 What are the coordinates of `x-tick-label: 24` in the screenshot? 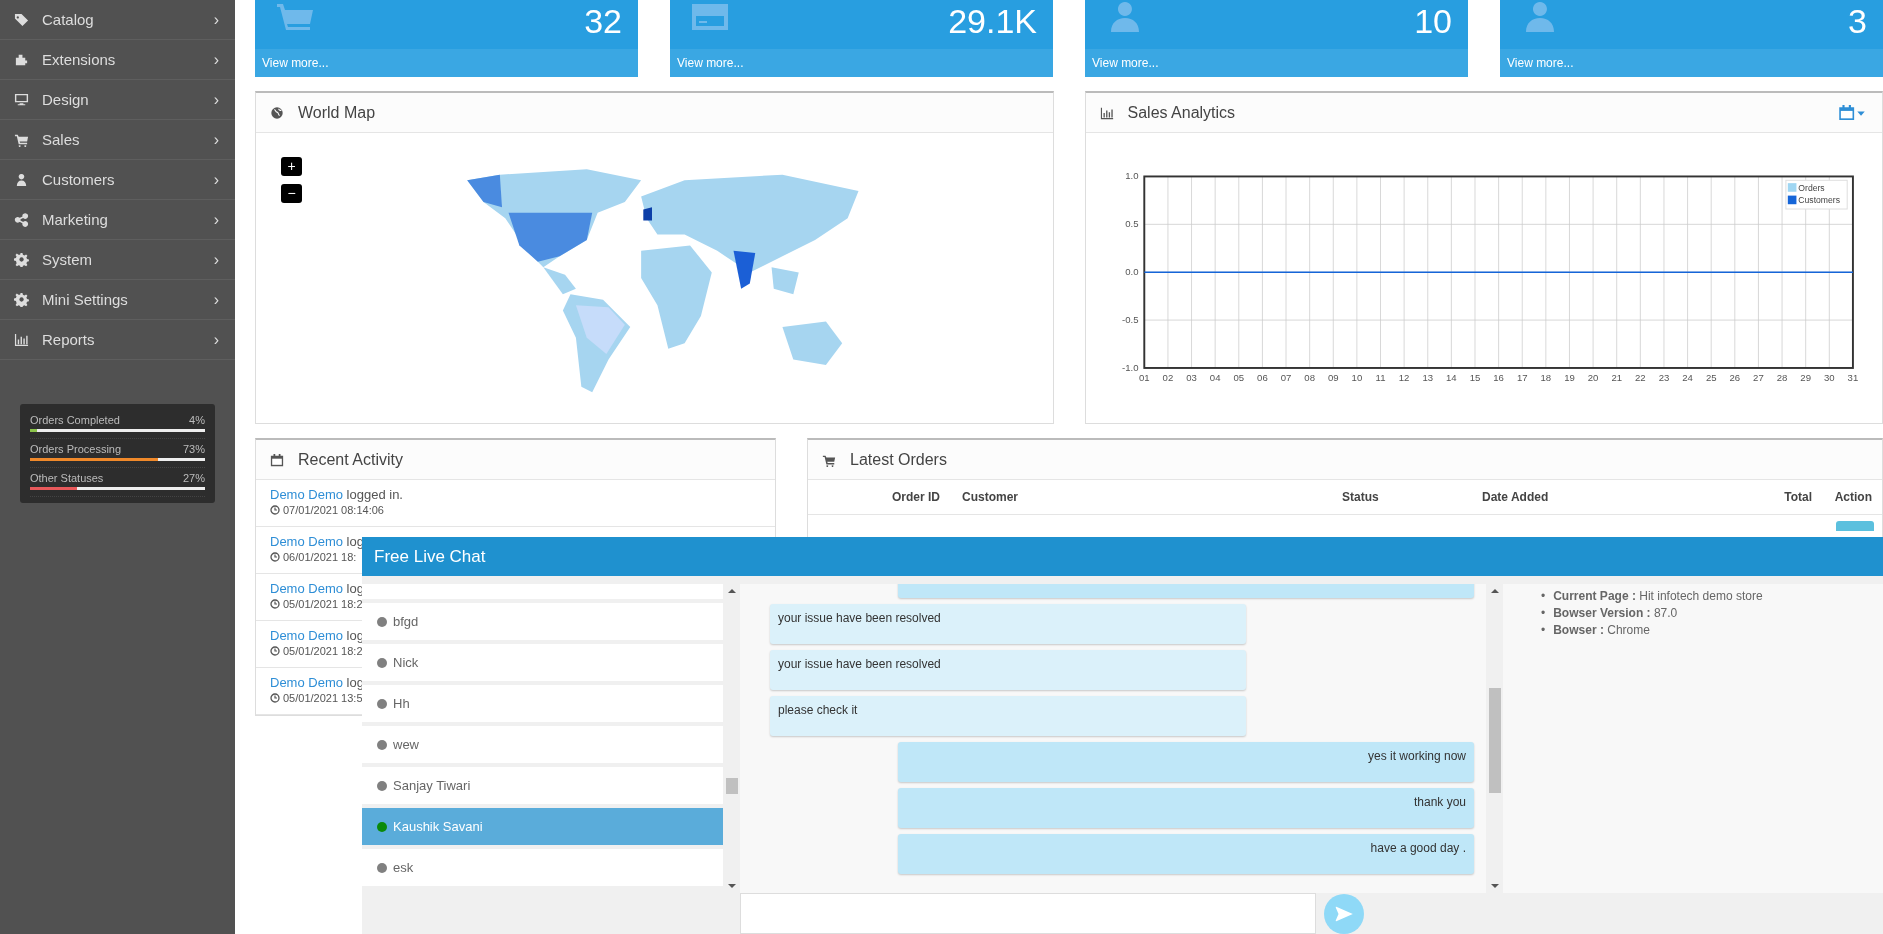 It's located at (1687, 378).